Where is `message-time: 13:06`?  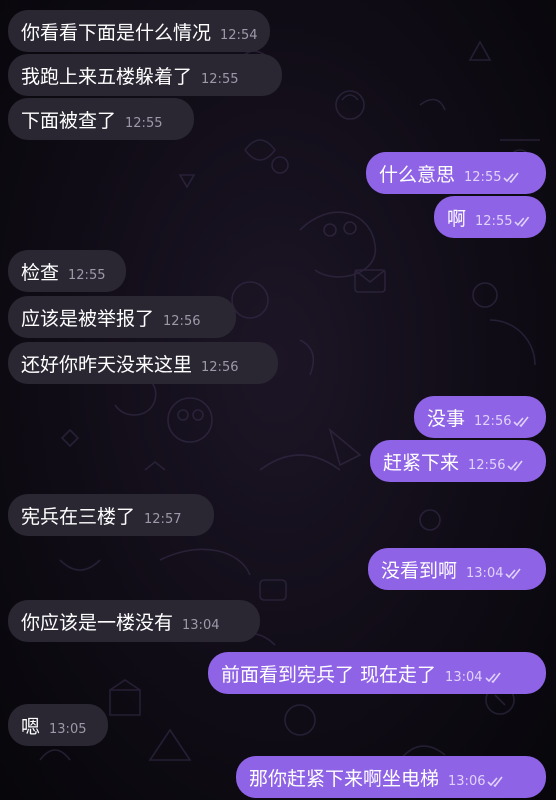
message-time: 13:06 is located at coordinates (467, 781).